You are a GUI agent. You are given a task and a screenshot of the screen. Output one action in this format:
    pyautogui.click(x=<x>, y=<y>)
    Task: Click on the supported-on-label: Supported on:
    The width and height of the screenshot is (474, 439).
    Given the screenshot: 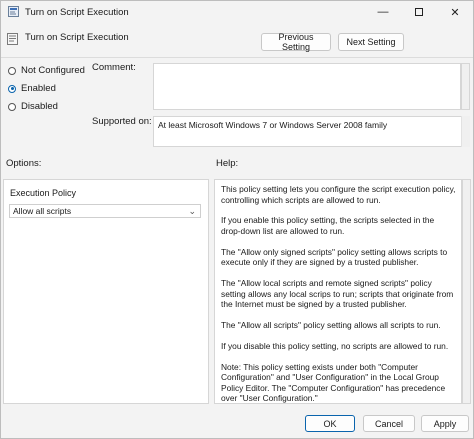 What is the action you would take?
    pyautogui.click(x=122, y=121)
    